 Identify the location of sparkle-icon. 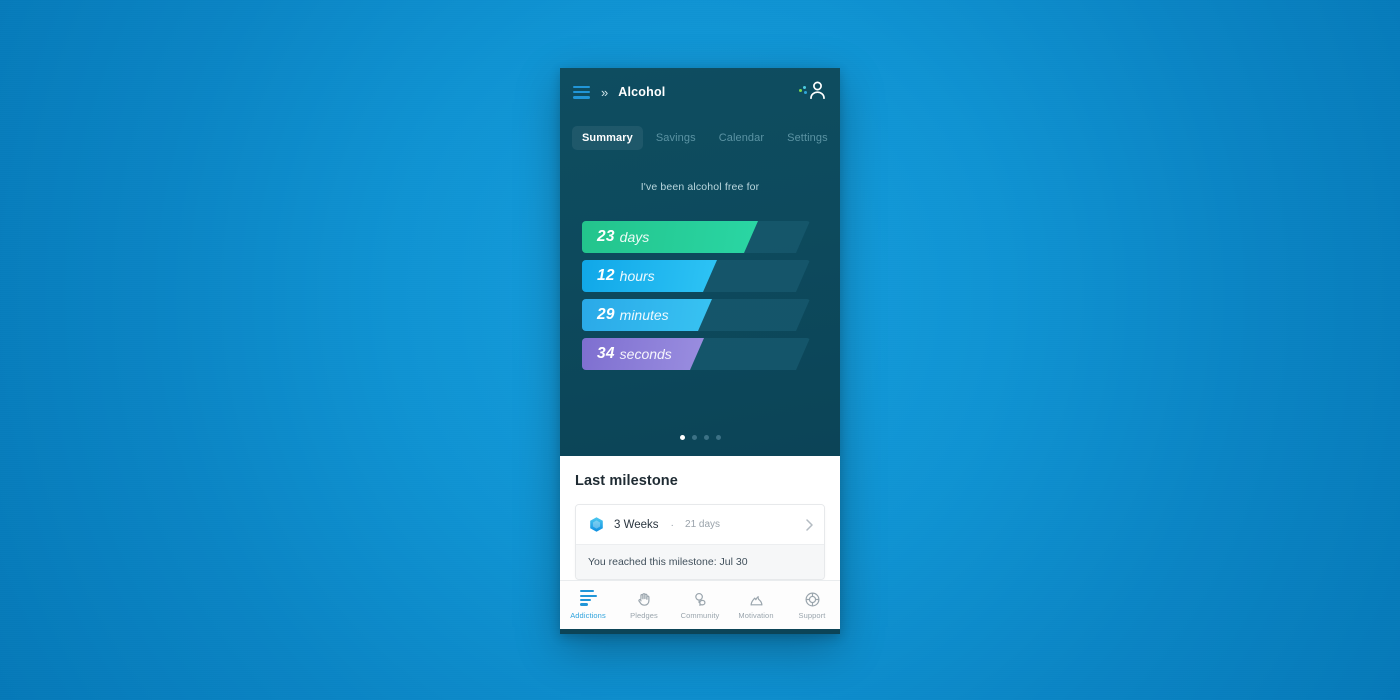
(803, 90).